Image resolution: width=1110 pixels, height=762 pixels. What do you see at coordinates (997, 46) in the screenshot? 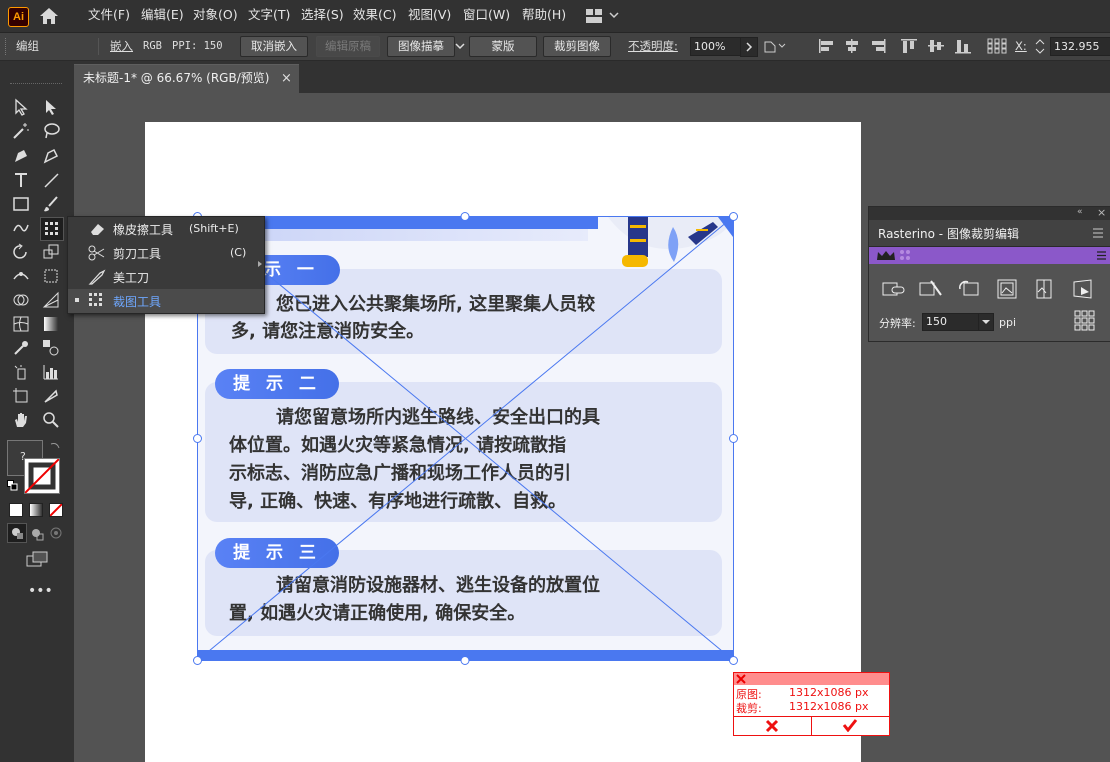
I see `reference-point-icon` at bounding box center [997, 46].